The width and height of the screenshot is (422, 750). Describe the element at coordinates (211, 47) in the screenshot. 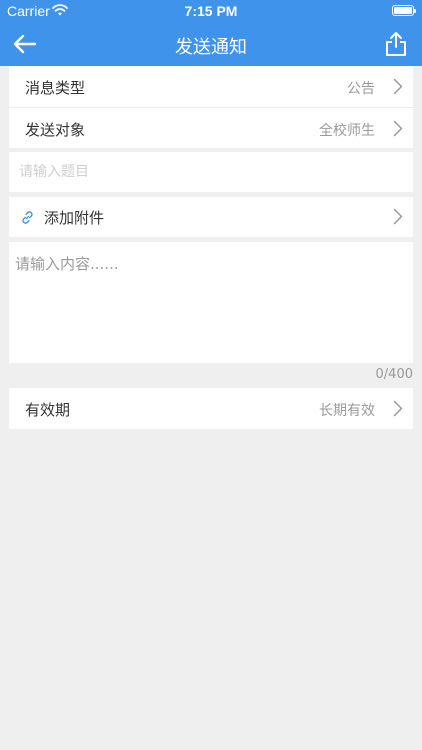

I see `page-title: 发送通知` at that location.